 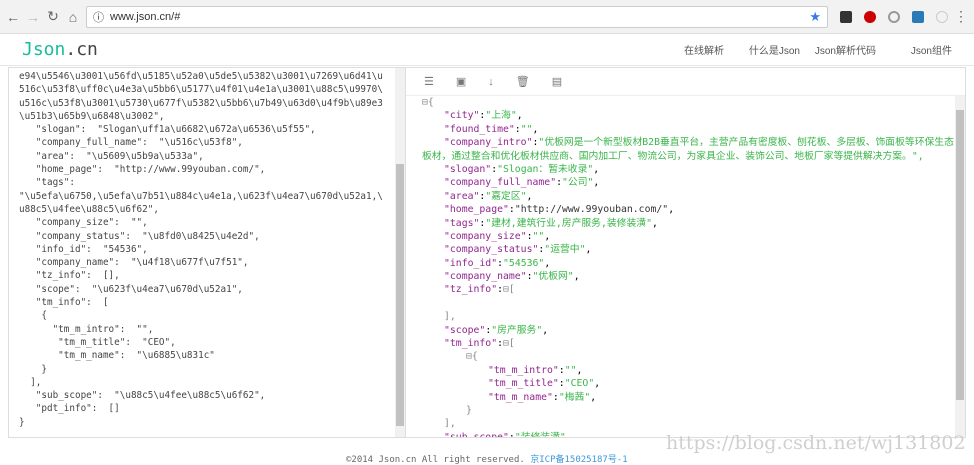 I want to click on value-text: 装修装潢, so click(x=540, y=434).